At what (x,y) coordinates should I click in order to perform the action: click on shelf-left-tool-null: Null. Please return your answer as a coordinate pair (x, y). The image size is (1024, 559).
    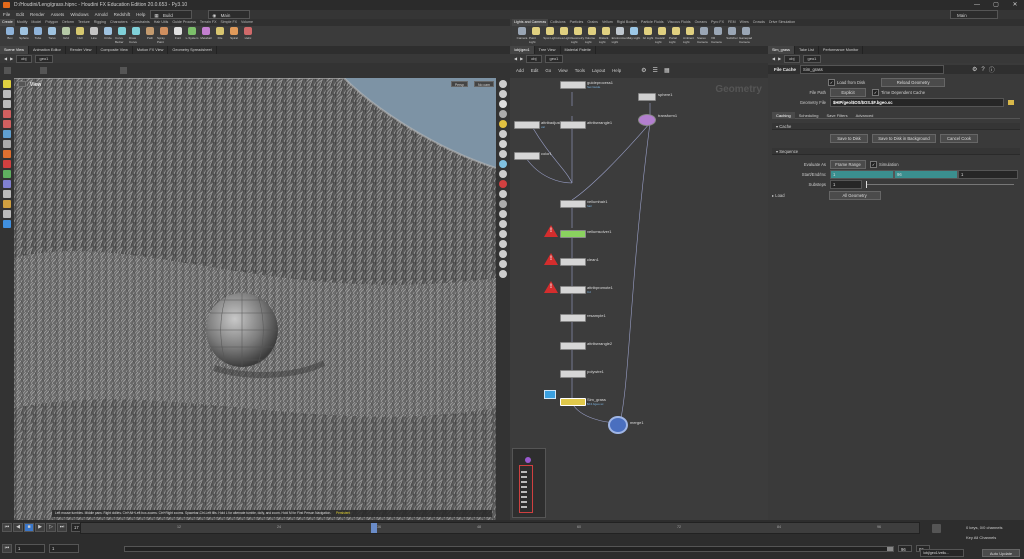
    Looking at the image, I should click on (80, 33).